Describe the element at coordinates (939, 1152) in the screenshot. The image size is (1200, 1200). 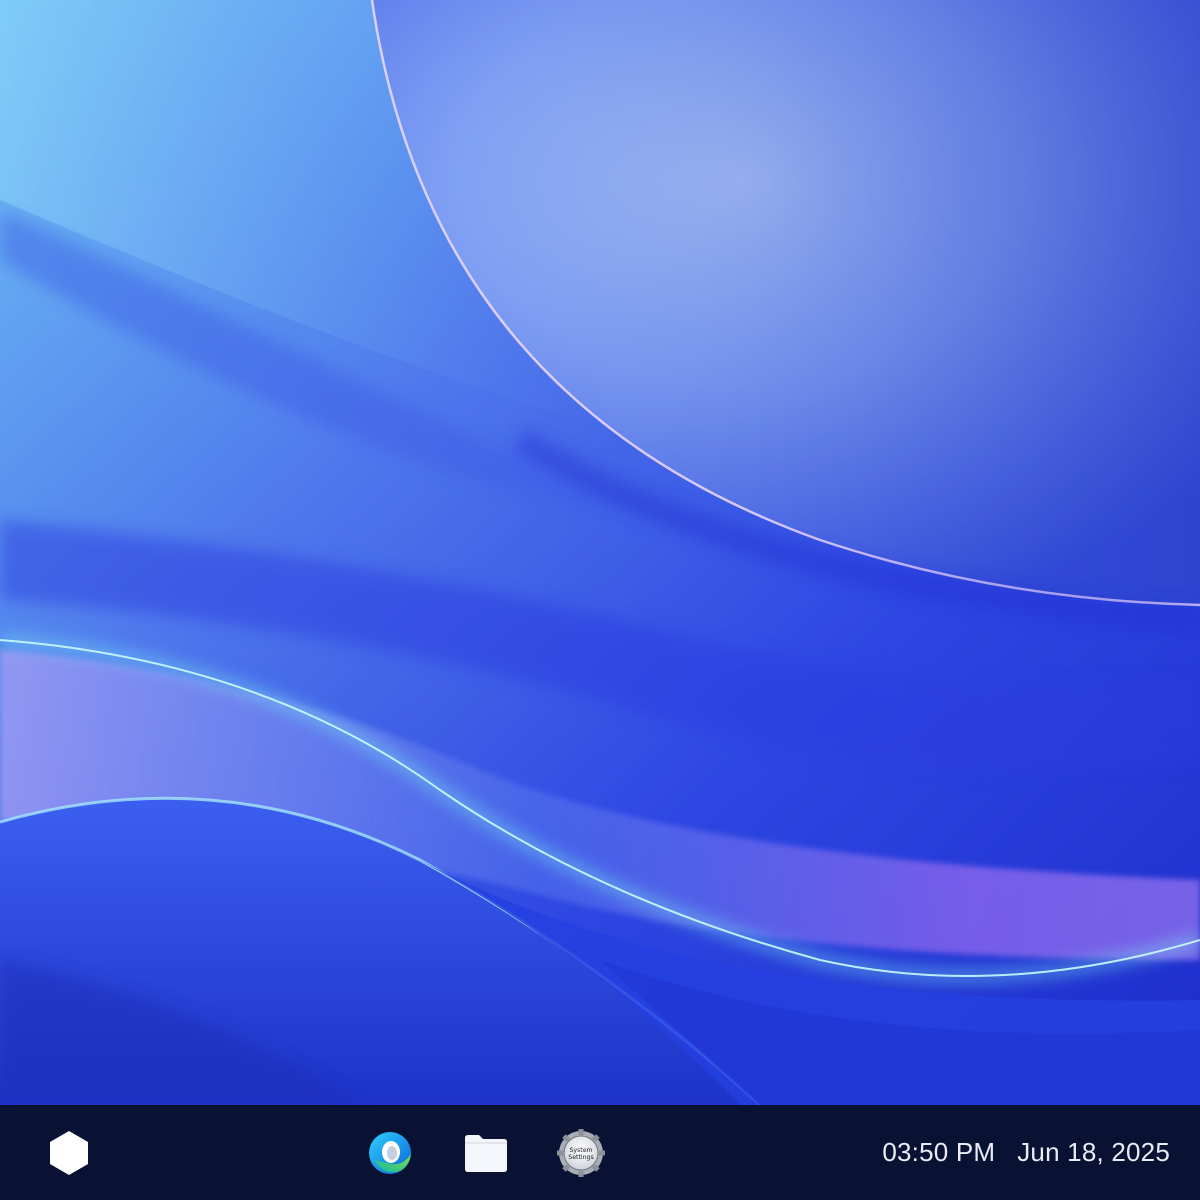
I see `clock-time: 03:50 PM` at that location.